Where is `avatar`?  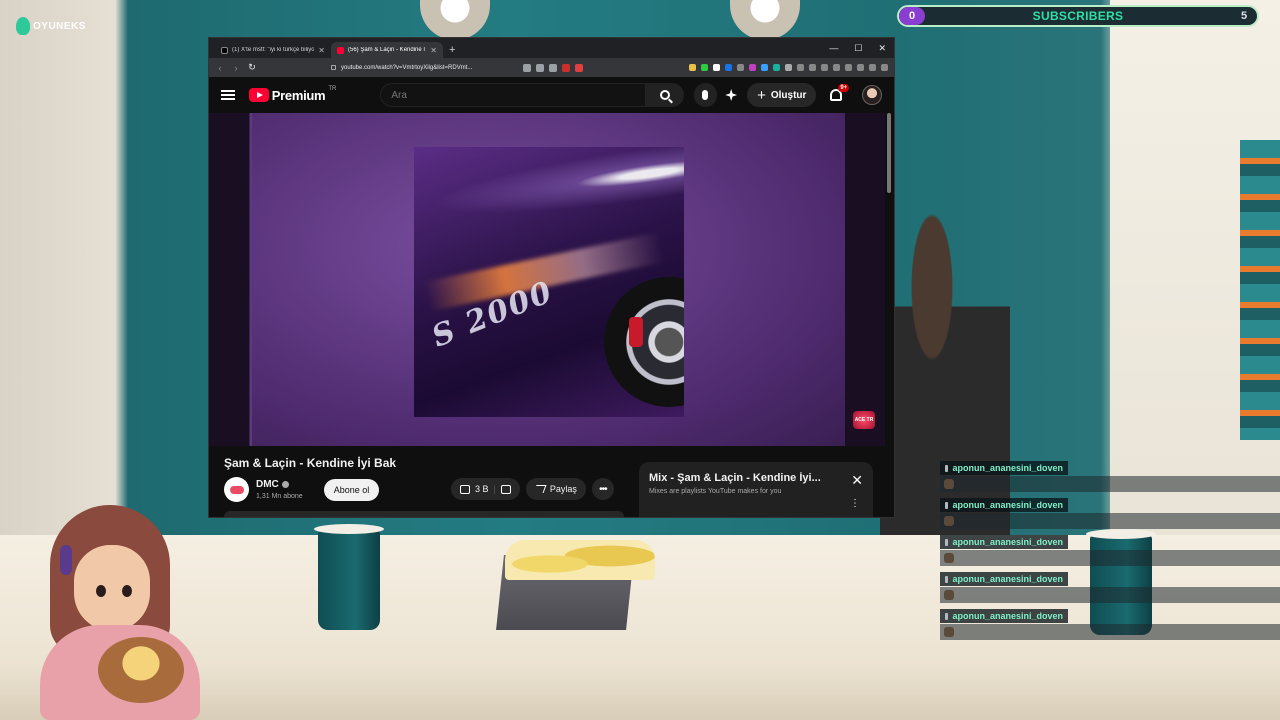
avatar is located at coordinates (872, 95).